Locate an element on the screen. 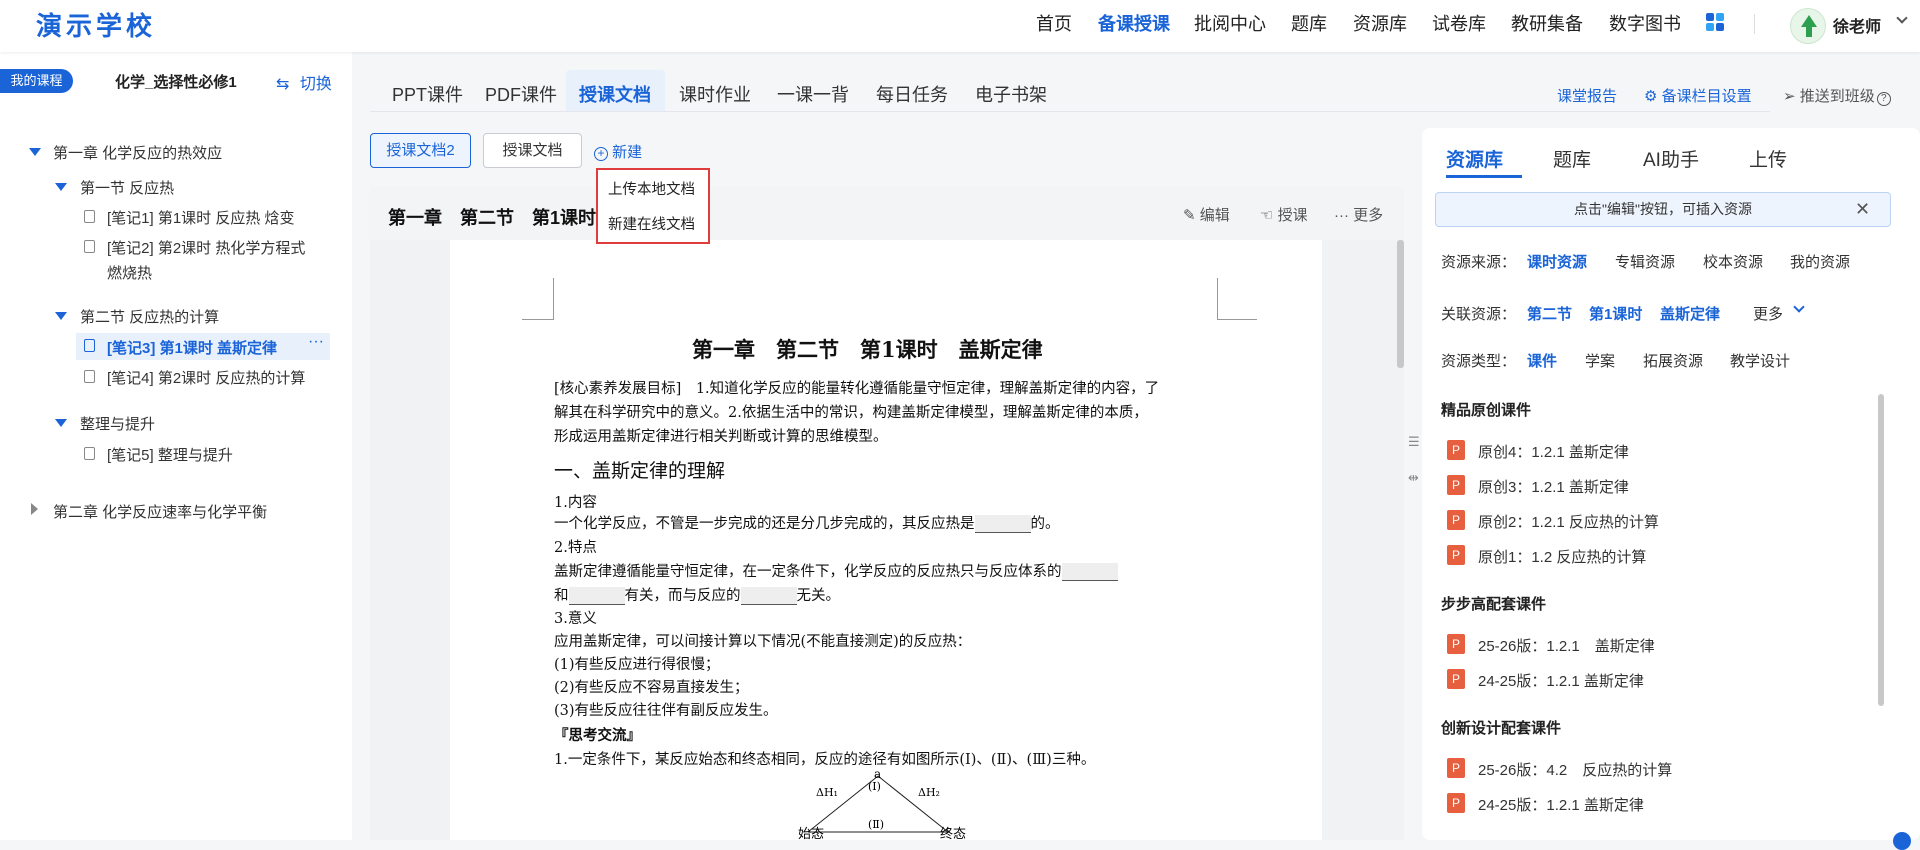  rtab-resources: 资源库 is located at coordinates (1474, 158).